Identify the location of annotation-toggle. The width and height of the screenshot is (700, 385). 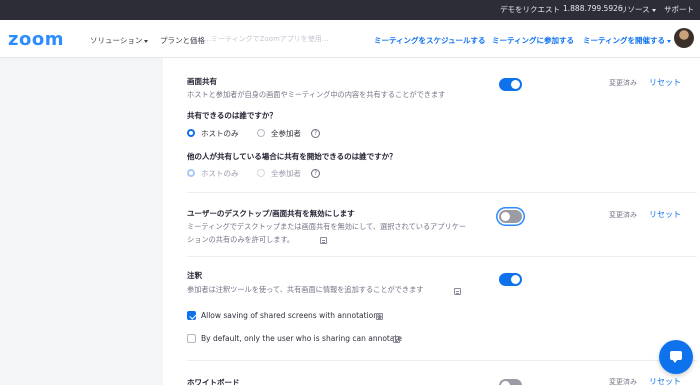
(510, 279).